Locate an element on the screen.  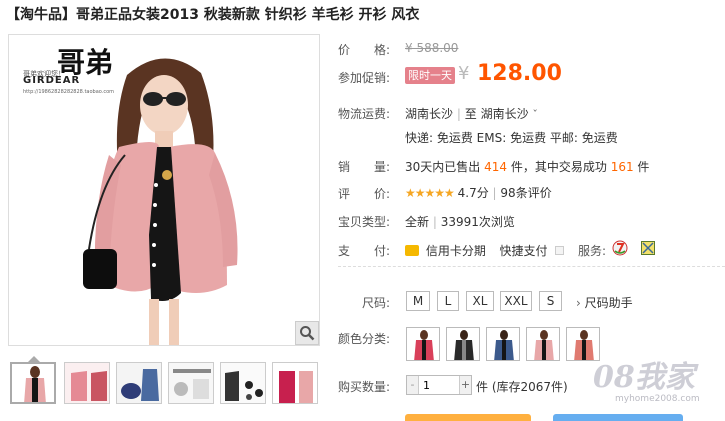
item-condition: 全新 is located at coordinates (417, 222).